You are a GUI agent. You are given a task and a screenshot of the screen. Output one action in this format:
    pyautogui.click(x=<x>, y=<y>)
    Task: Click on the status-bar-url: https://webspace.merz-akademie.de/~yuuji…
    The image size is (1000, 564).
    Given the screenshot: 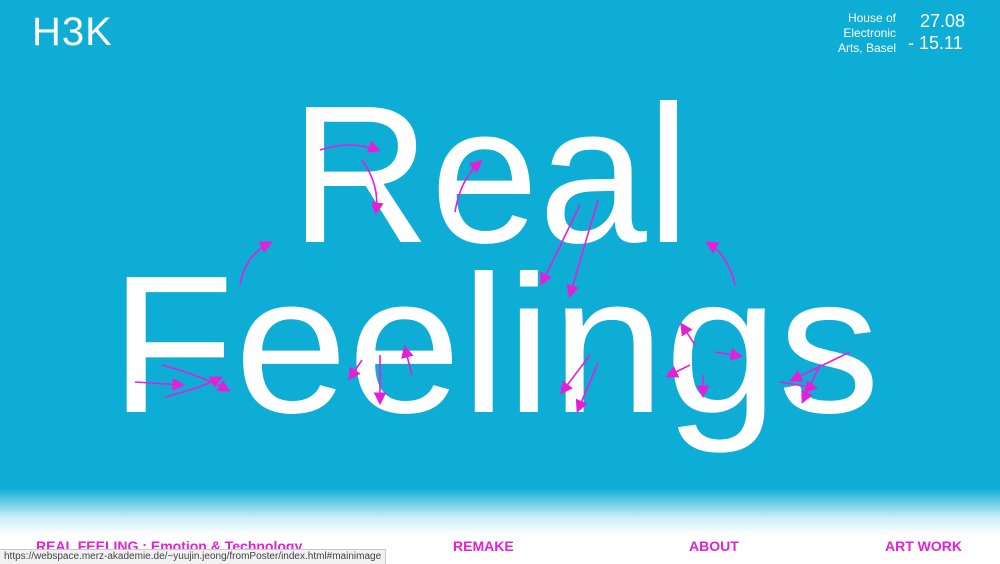 What is the action you would take?
    pyautogui.click(x=193, y=556)
    